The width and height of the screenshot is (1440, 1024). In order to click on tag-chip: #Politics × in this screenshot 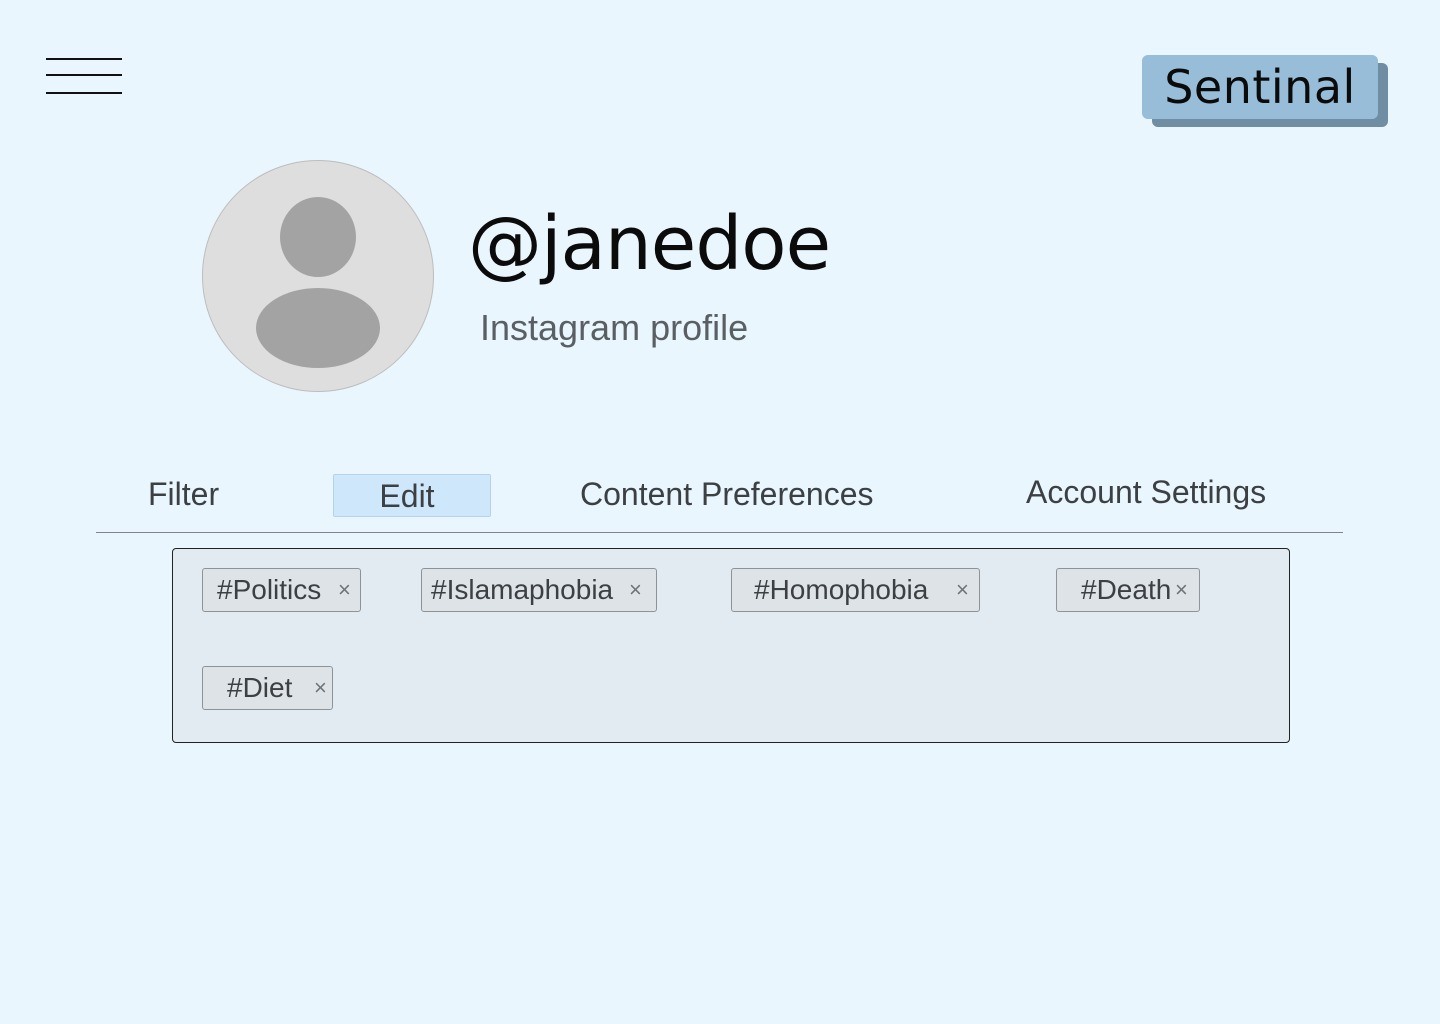, I will do `click(281, 590)`.